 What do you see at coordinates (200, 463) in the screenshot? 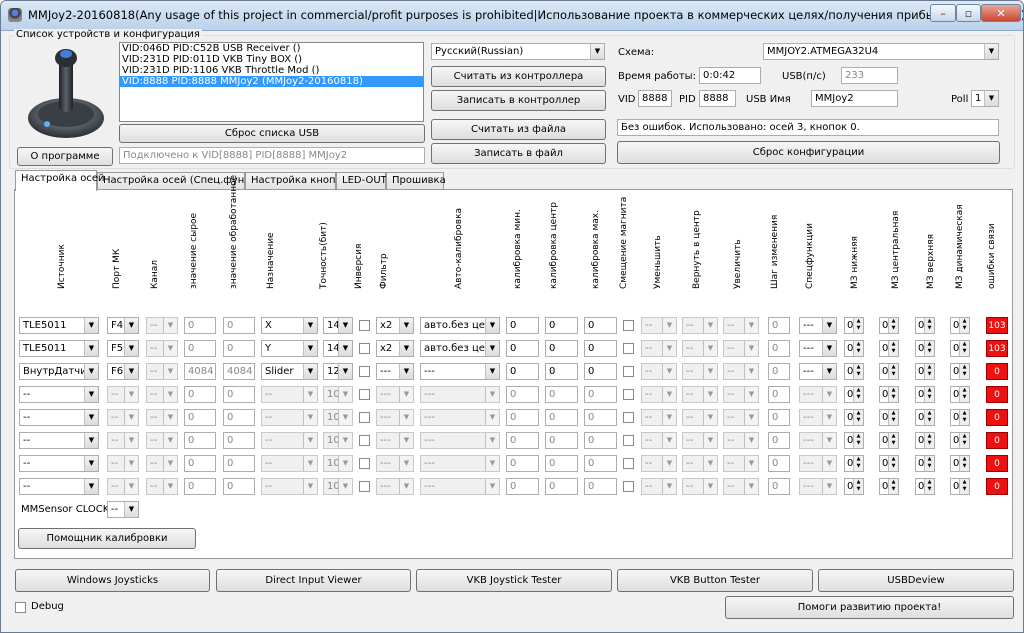
I see `raw-value-field: 0` at bounding box center [200, 463].